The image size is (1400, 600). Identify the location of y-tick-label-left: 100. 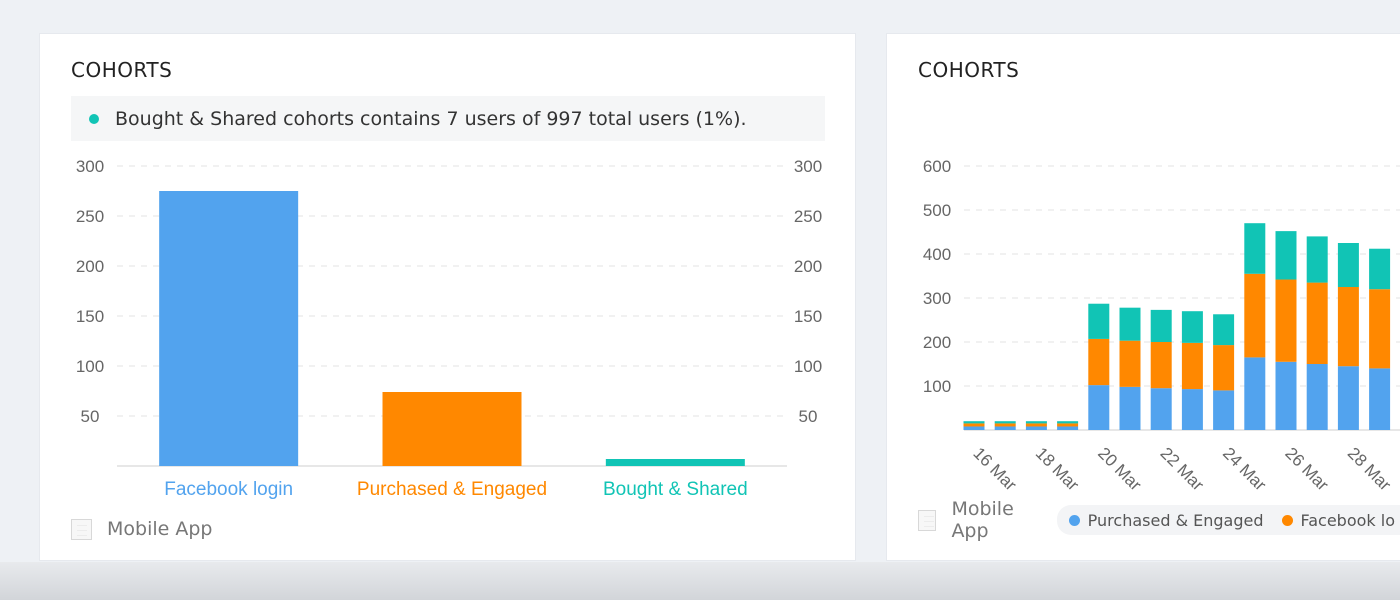
(90, 366).